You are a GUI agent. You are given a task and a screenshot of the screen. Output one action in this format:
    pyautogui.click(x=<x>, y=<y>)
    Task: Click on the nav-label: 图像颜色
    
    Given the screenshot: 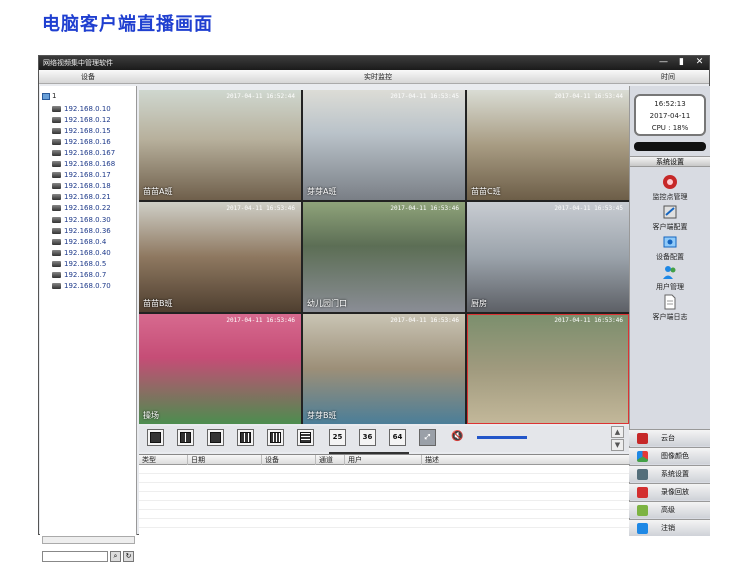 What is the action you would take?
    pyautogui.click(x=675, y=456)
    